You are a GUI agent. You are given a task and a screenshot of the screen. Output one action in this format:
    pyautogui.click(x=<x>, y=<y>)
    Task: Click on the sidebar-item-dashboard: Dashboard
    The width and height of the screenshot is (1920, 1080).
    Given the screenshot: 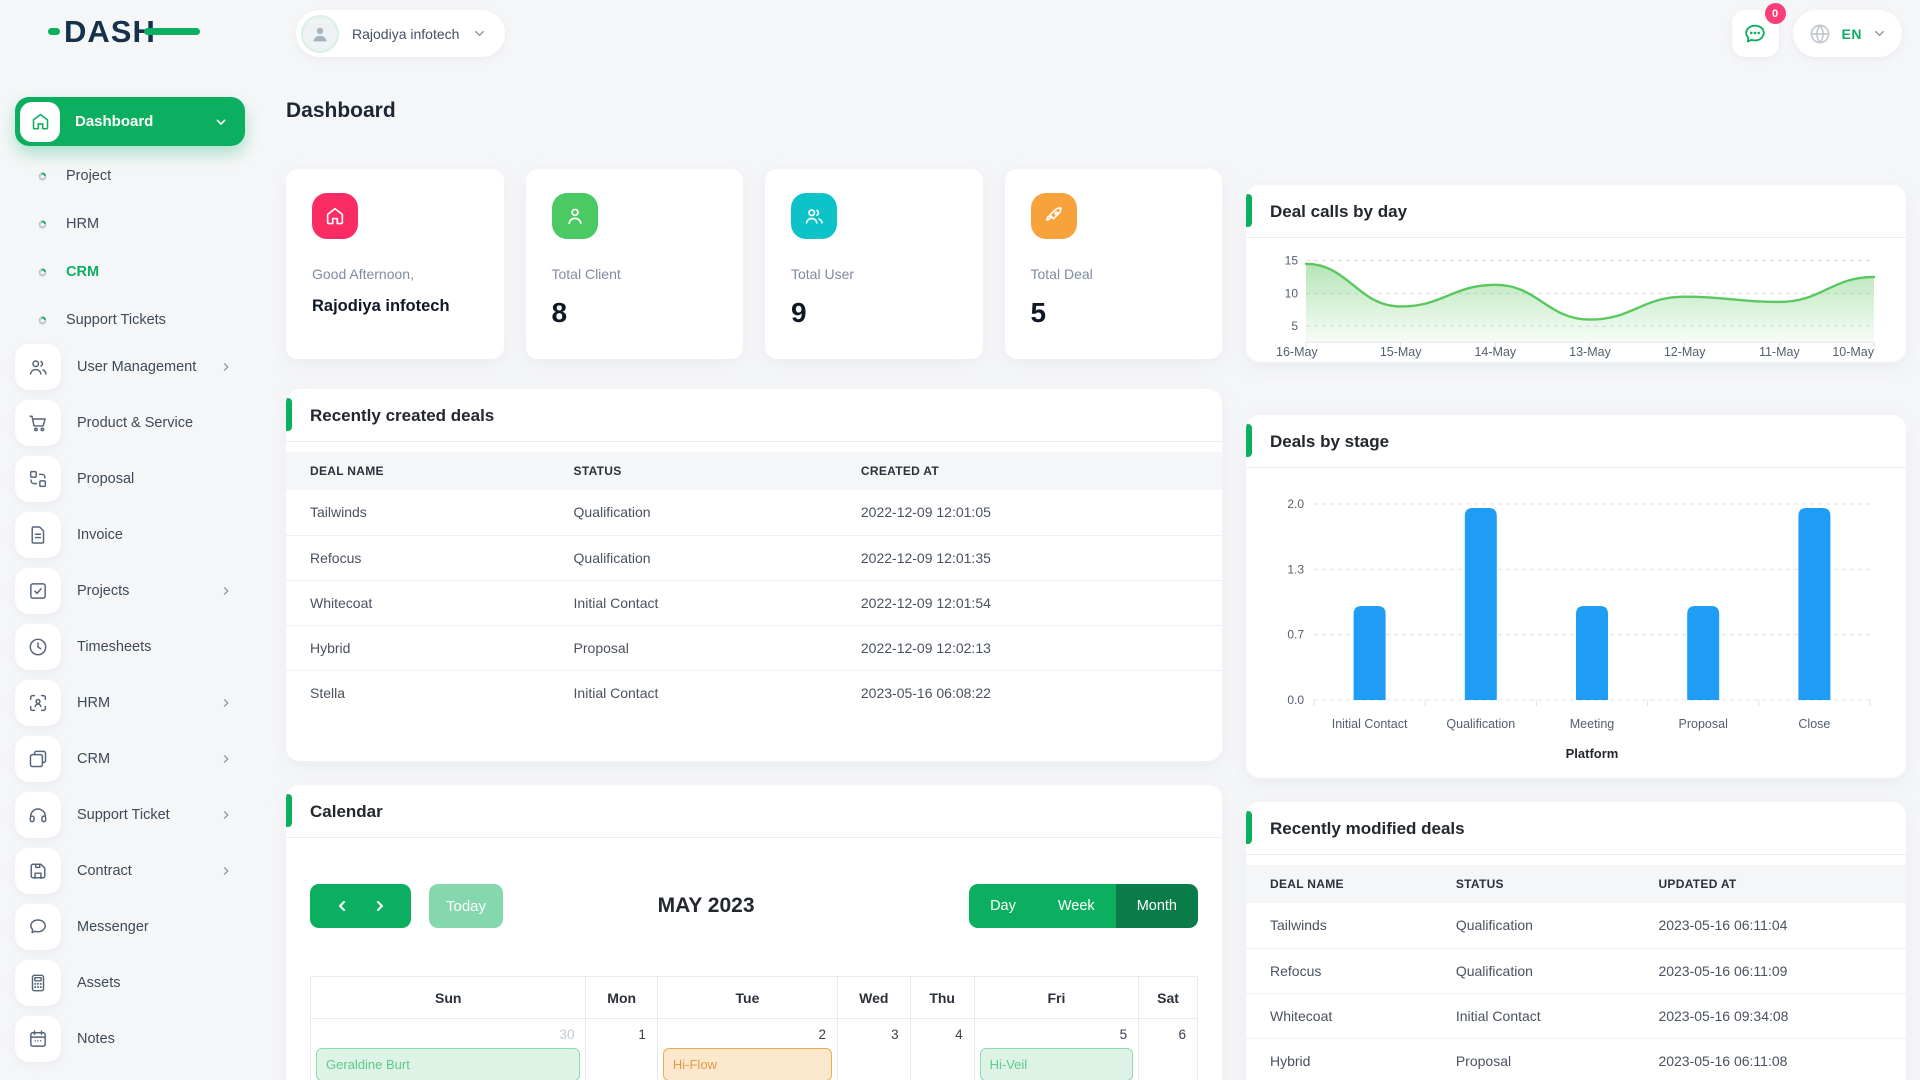 What is the action you would take?
    pyautogui.click(x=130, y=121)
    